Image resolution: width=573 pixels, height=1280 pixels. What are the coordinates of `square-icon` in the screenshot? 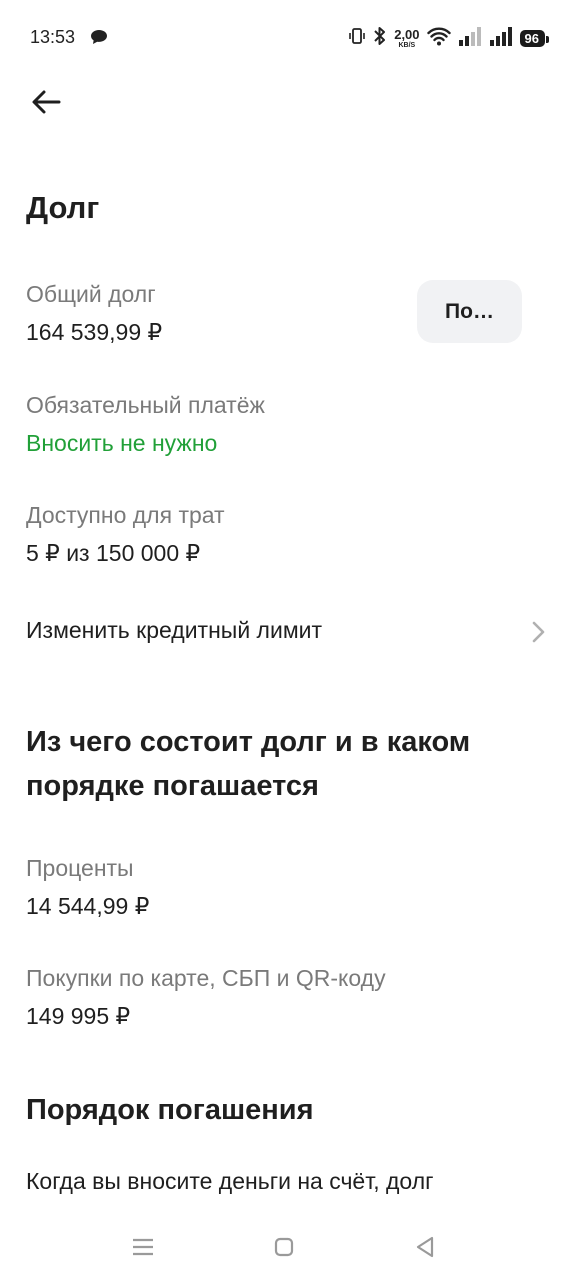 It's located at (284, 1247).